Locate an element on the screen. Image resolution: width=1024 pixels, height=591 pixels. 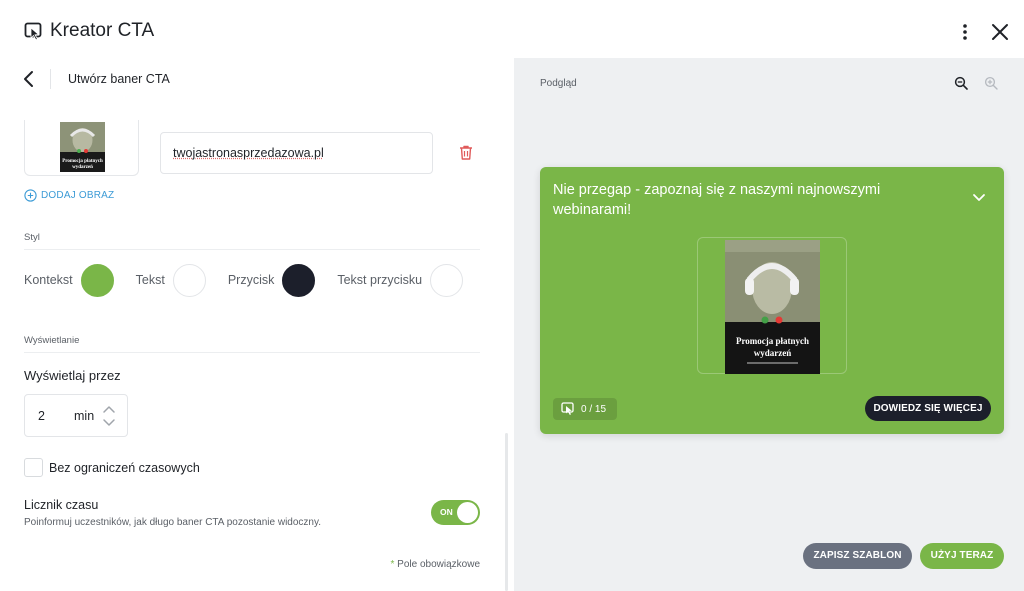
banner-cover-image: Promocja płatnych wydarzeń is located at coordinates (772, 307).